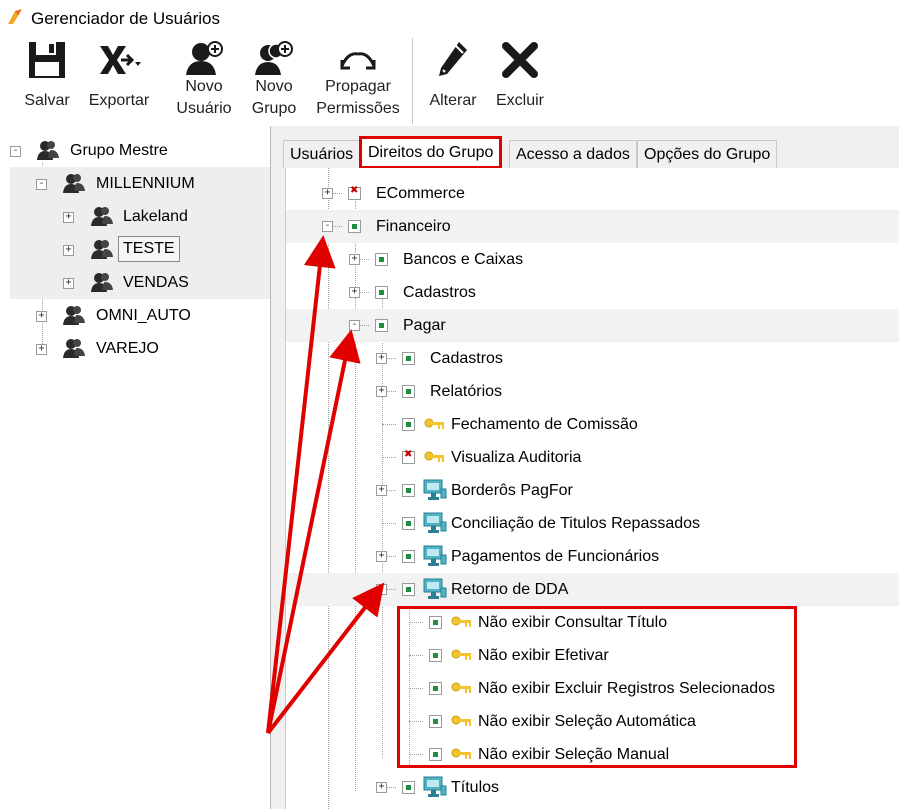 The width and height of the screenshot is (899, 809). Describe the element at coordinates (424, 325) in the screenshot. I see `permission-label: Pagar` at that location.